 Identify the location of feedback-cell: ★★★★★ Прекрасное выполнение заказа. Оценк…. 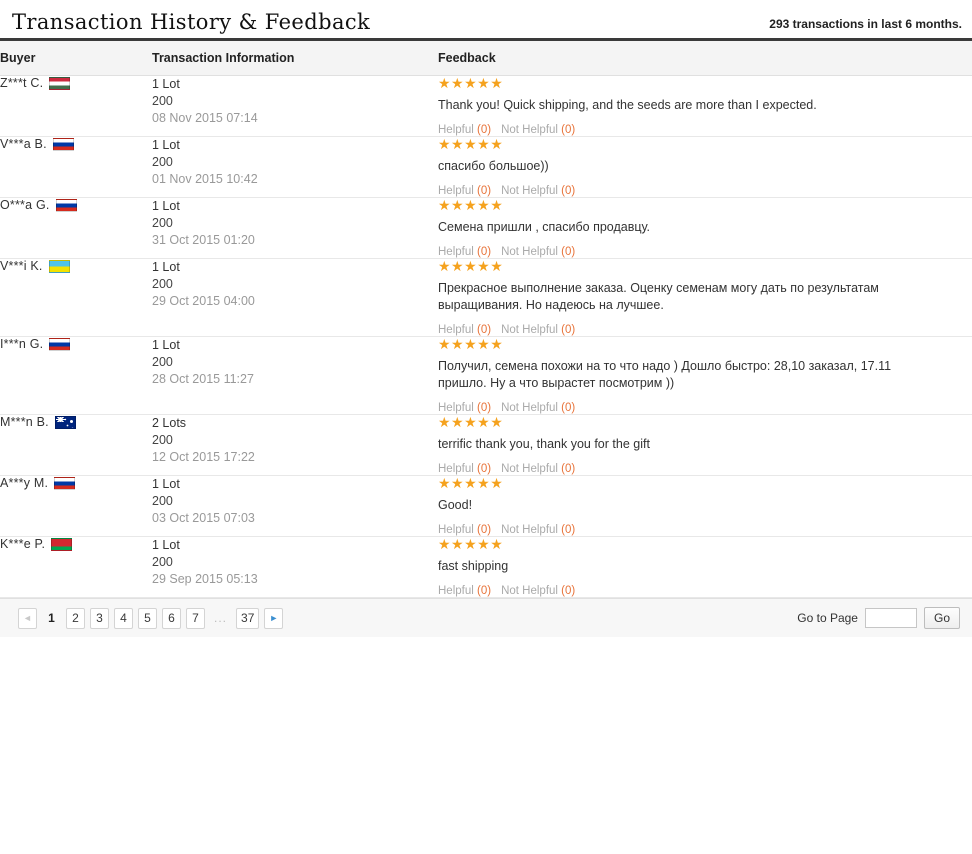
(705, 297).